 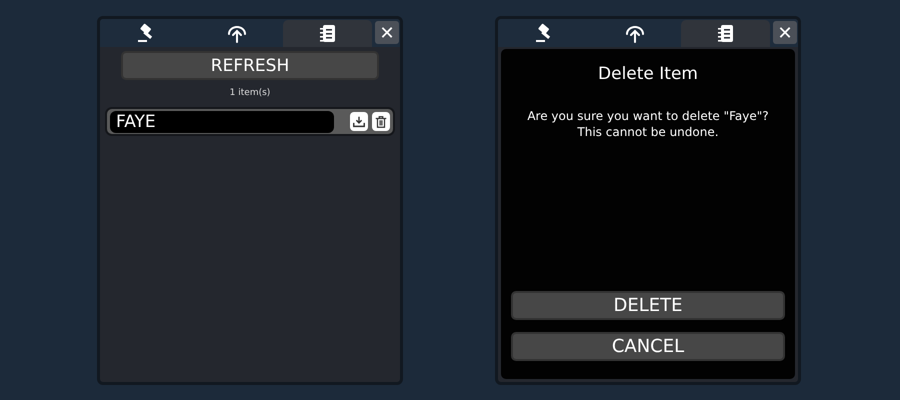 What do you see at coordinates (250, 65) in the screenshot?
I see `refresh-button: REFRESH` at bounding box center [250, 65].